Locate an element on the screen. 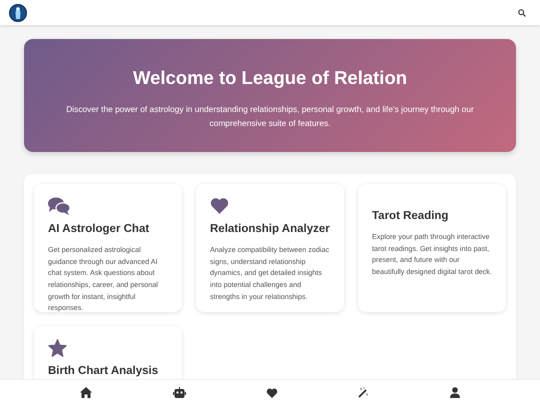  card-title: Birth Chart Analysis is located at coordinates (104, 371).